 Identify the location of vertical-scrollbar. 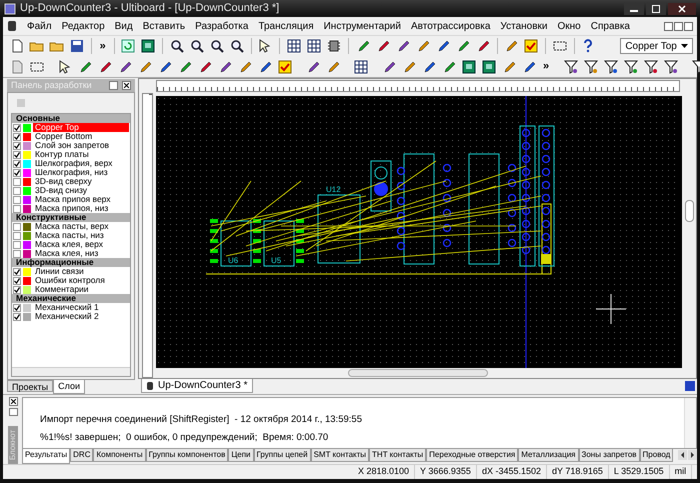
(690, 423).